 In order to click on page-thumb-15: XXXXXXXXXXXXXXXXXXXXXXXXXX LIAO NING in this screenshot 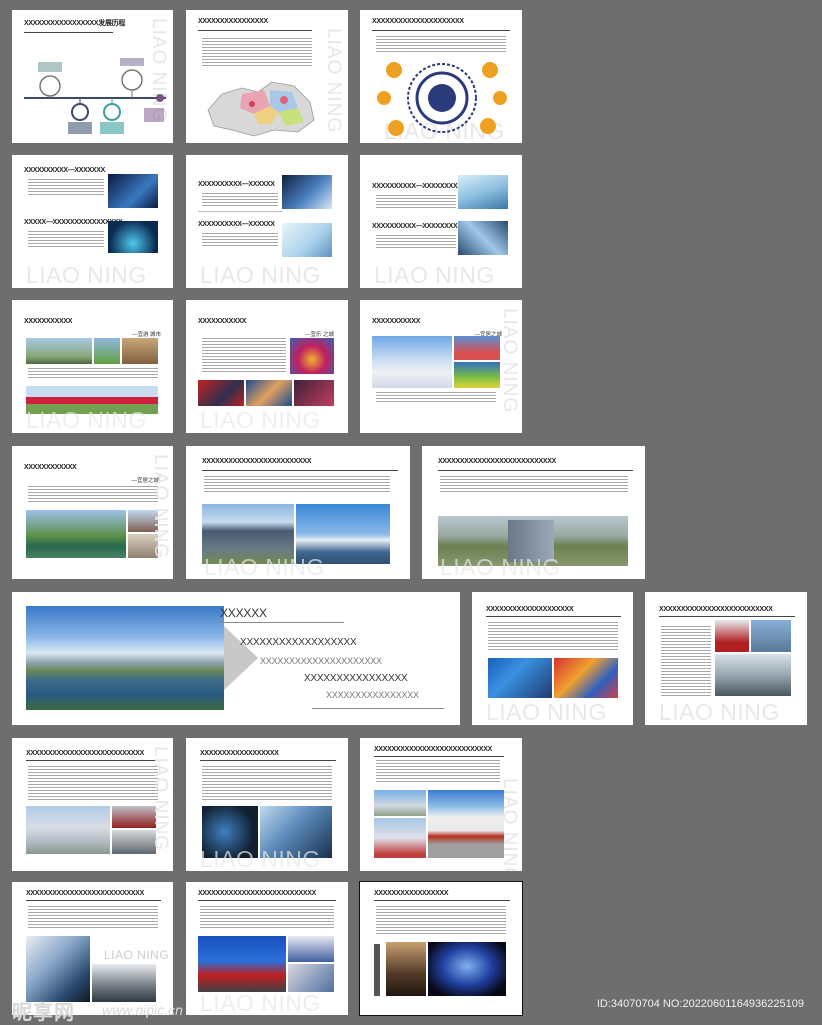, I will do `click(726, 658)`.